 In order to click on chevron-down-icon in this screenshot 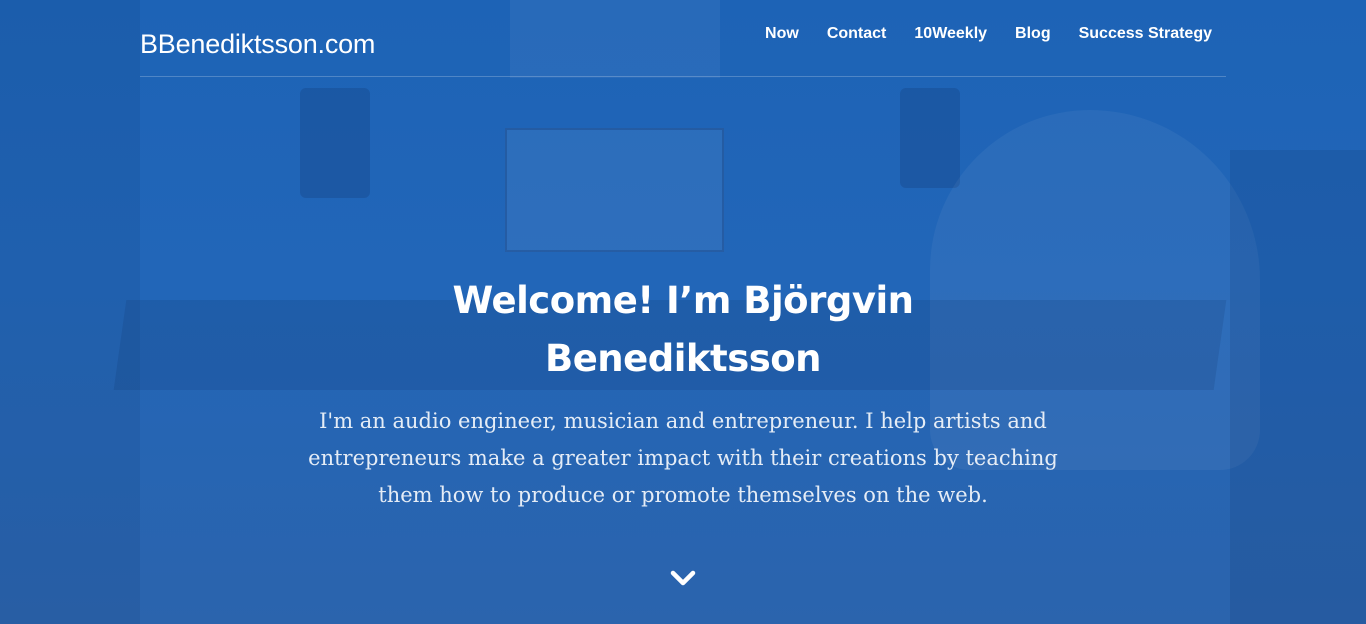, I will do `click(683, 578)`.